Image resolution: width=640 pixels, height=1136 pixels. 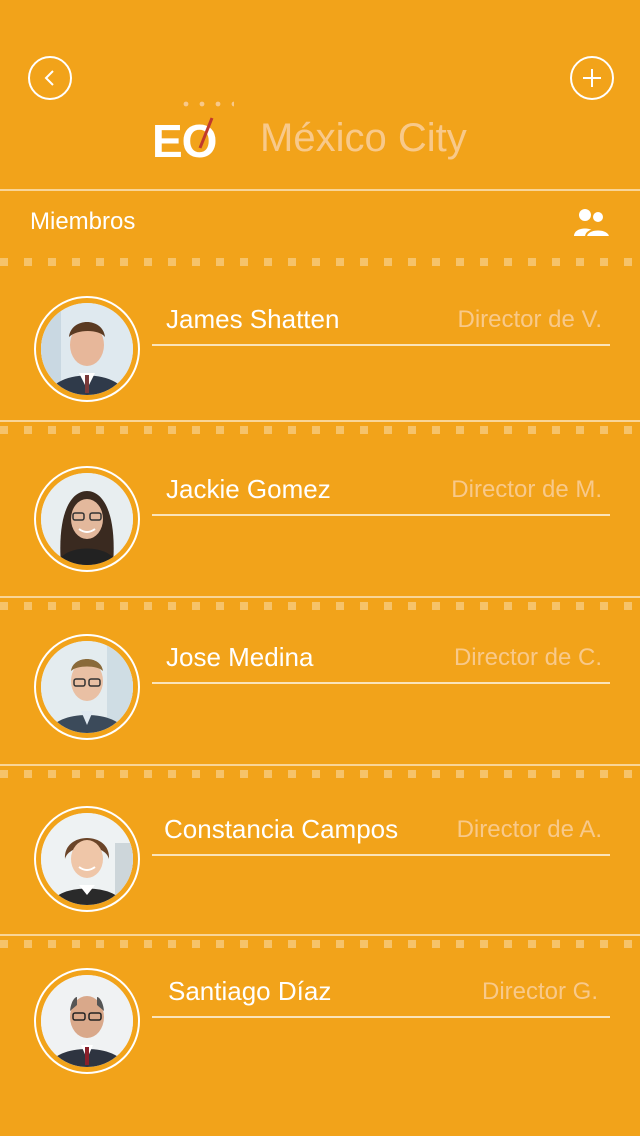 I want to click on plus-icon, so click(x=592, y=78).